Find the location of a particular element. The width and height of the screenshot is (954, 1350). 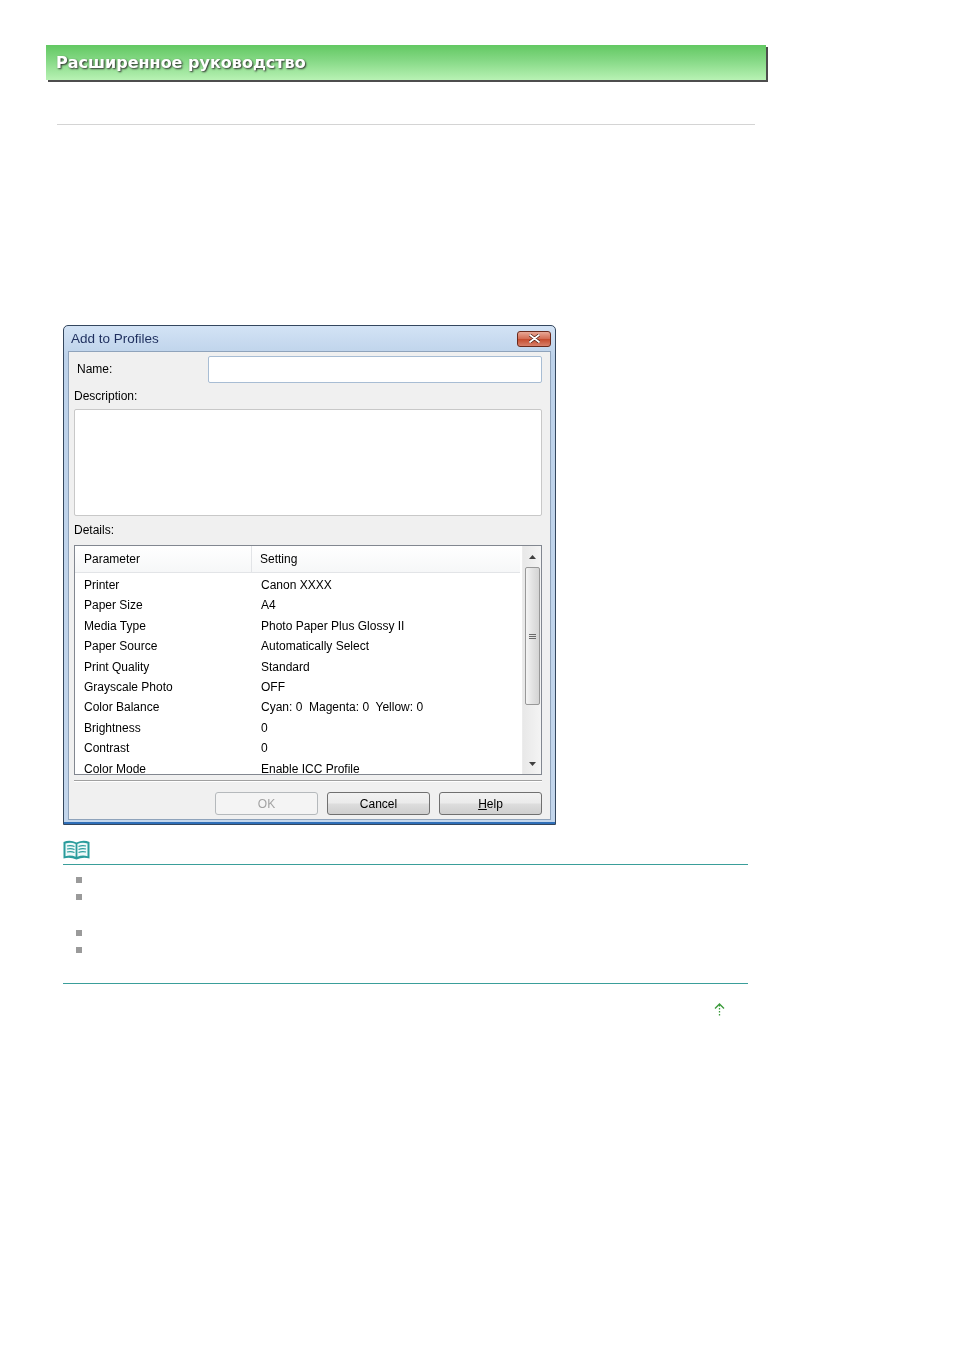

table-cell-text: Standard is located at coordinates (285, 667).